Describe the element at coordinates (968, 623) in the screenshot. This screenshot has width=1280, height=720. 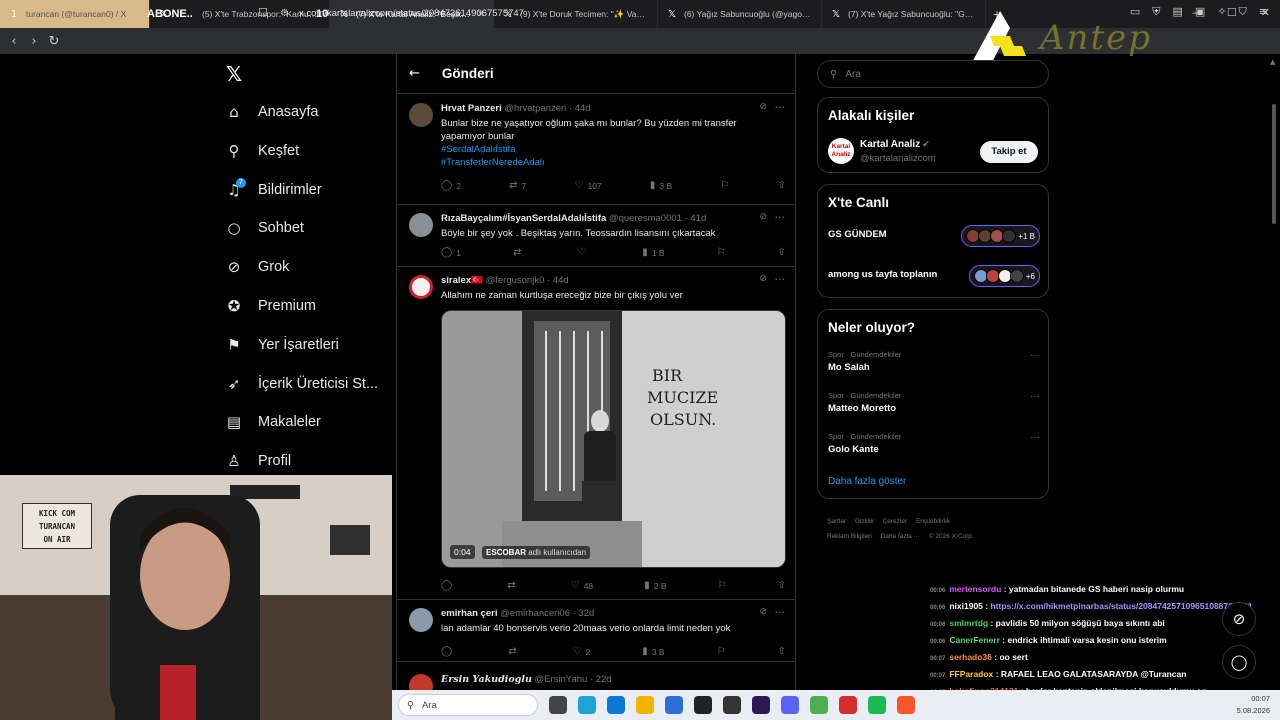
I see `chat-username: smlmrtdg` at that location.